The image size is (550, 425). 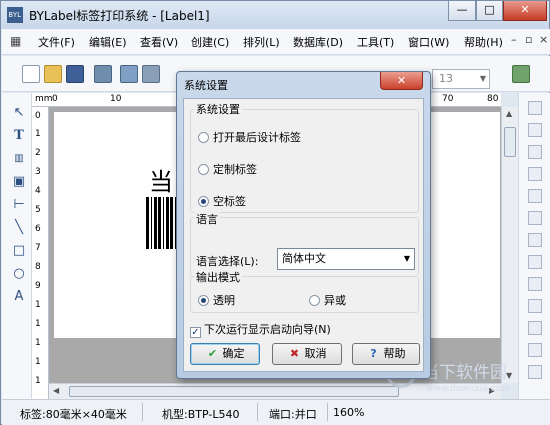 What do you see at coordinates (535, 328) in the screenshot?
I see `rotate-icon` at bounding box center [535, 328].